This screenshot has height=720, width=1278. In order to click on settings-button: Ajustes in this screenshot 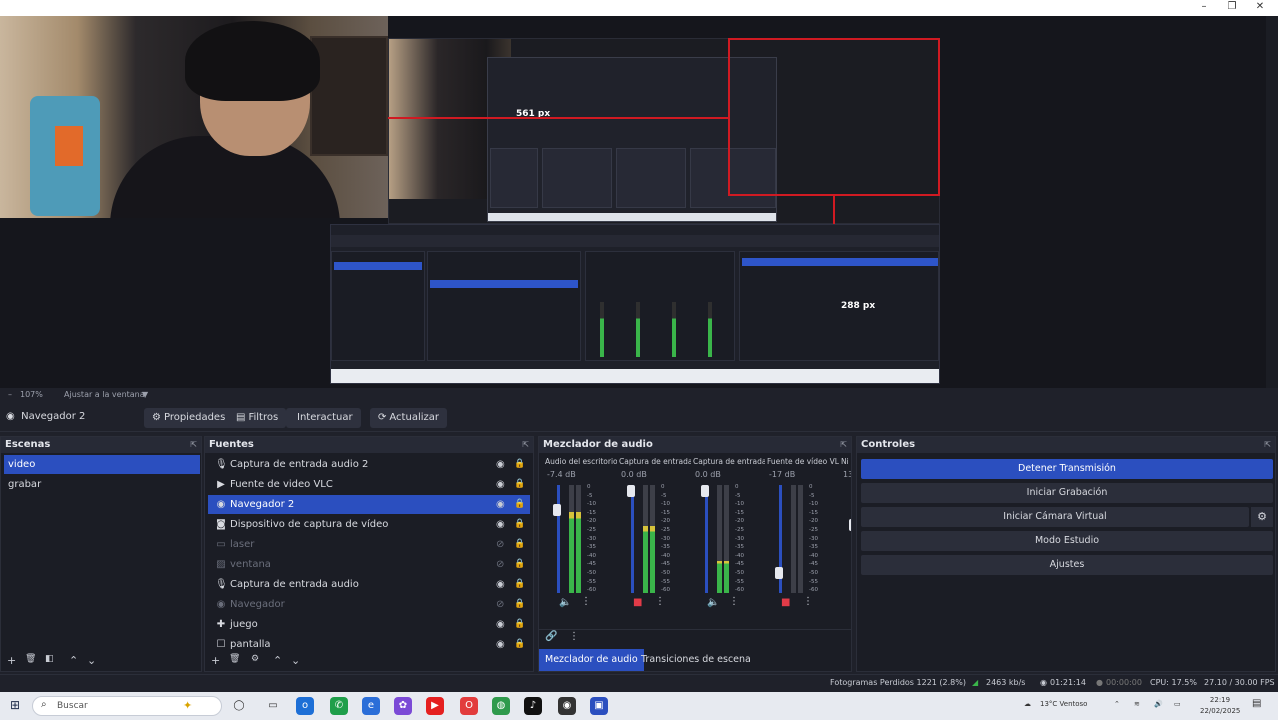, I will do `click(1067, 565)`.